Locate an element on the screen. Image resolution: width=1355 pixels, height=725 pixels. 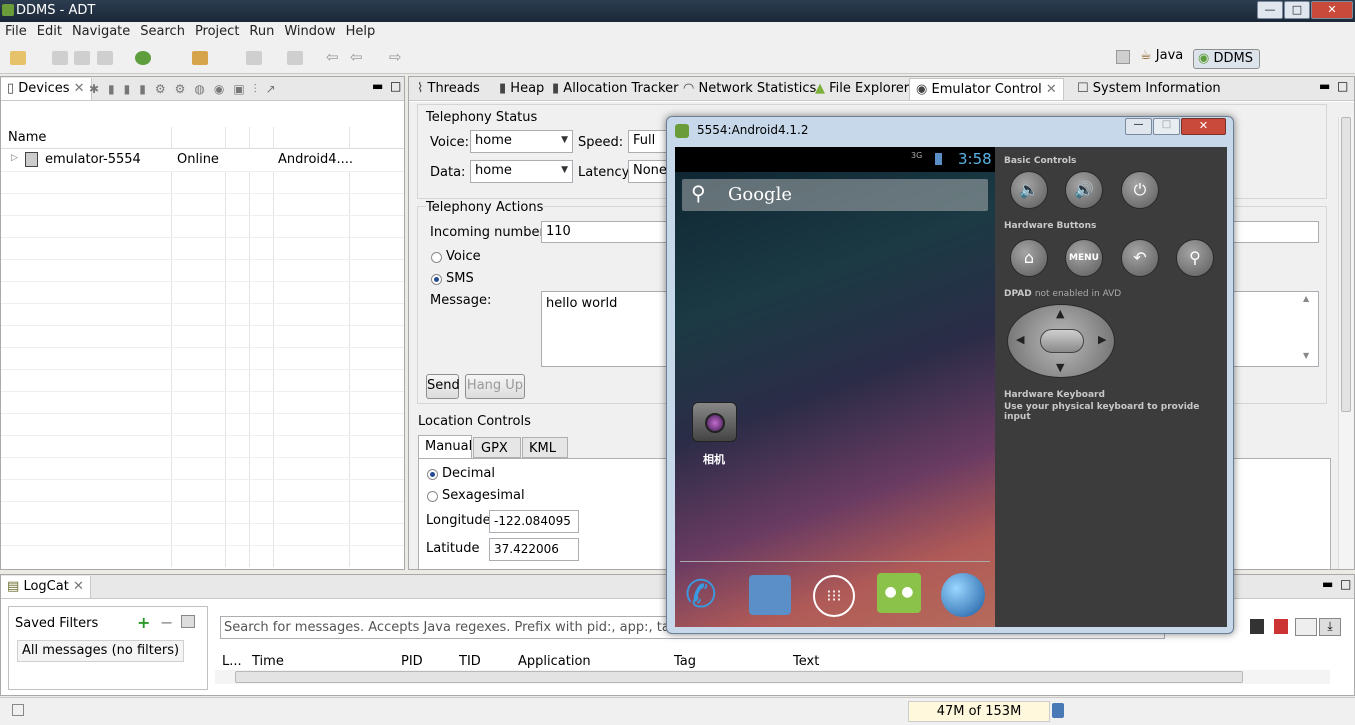
tab-file-explorer: ▲ File Explorer is located at coordinates (862, 89).